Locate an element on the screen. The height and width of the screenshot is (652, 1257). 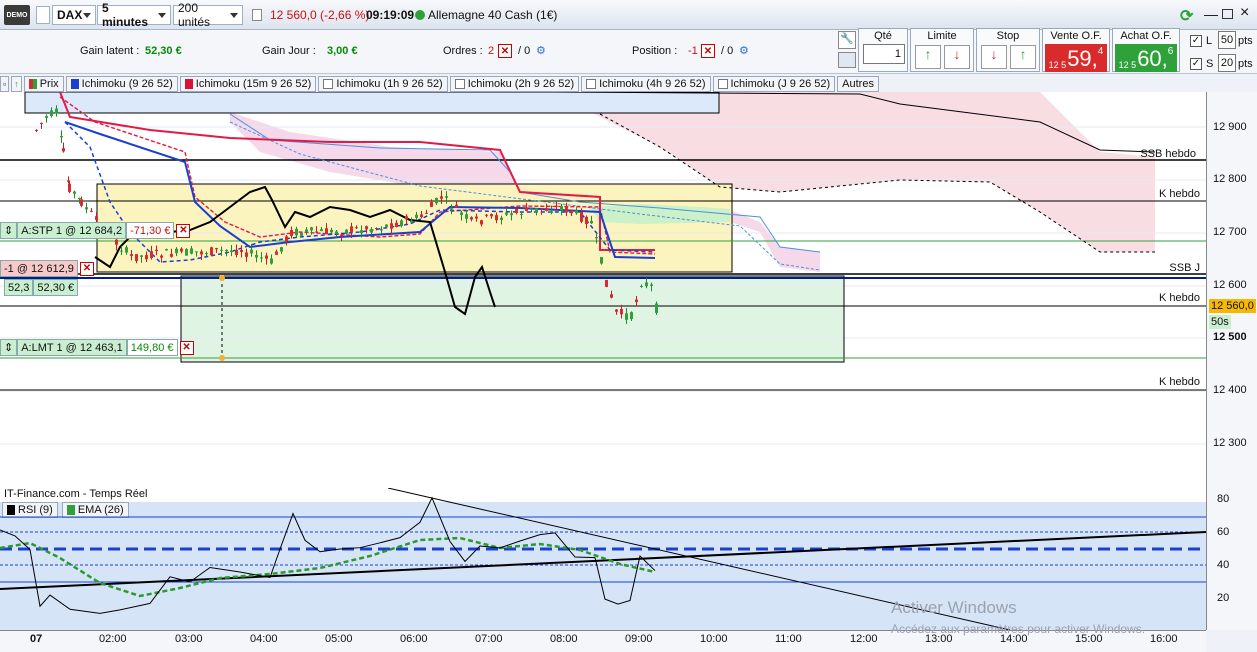
restore-icon is located at coordinates (1227, 14).